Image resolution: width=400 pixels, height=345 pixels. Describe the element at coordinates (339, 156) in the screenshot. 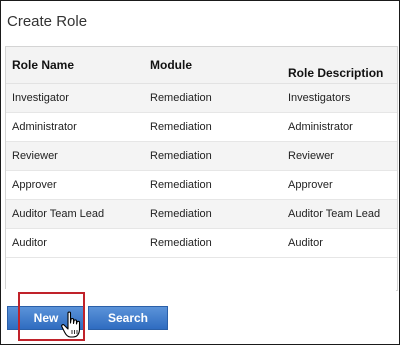

I see `cell-role-description: Reviewer` at that location.